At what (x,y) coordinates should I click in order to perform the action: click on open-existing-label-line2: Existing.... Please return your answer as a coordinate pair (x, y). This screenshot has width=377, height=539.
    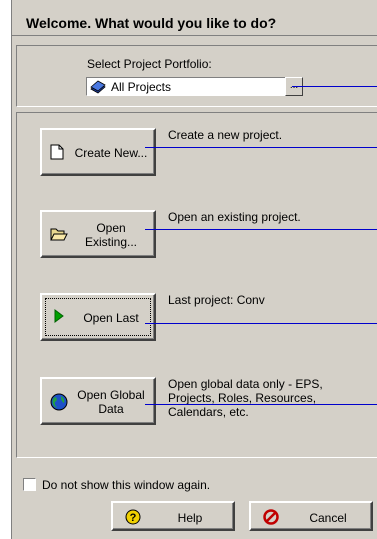
    Looking at the image, I should click on (111, 242).